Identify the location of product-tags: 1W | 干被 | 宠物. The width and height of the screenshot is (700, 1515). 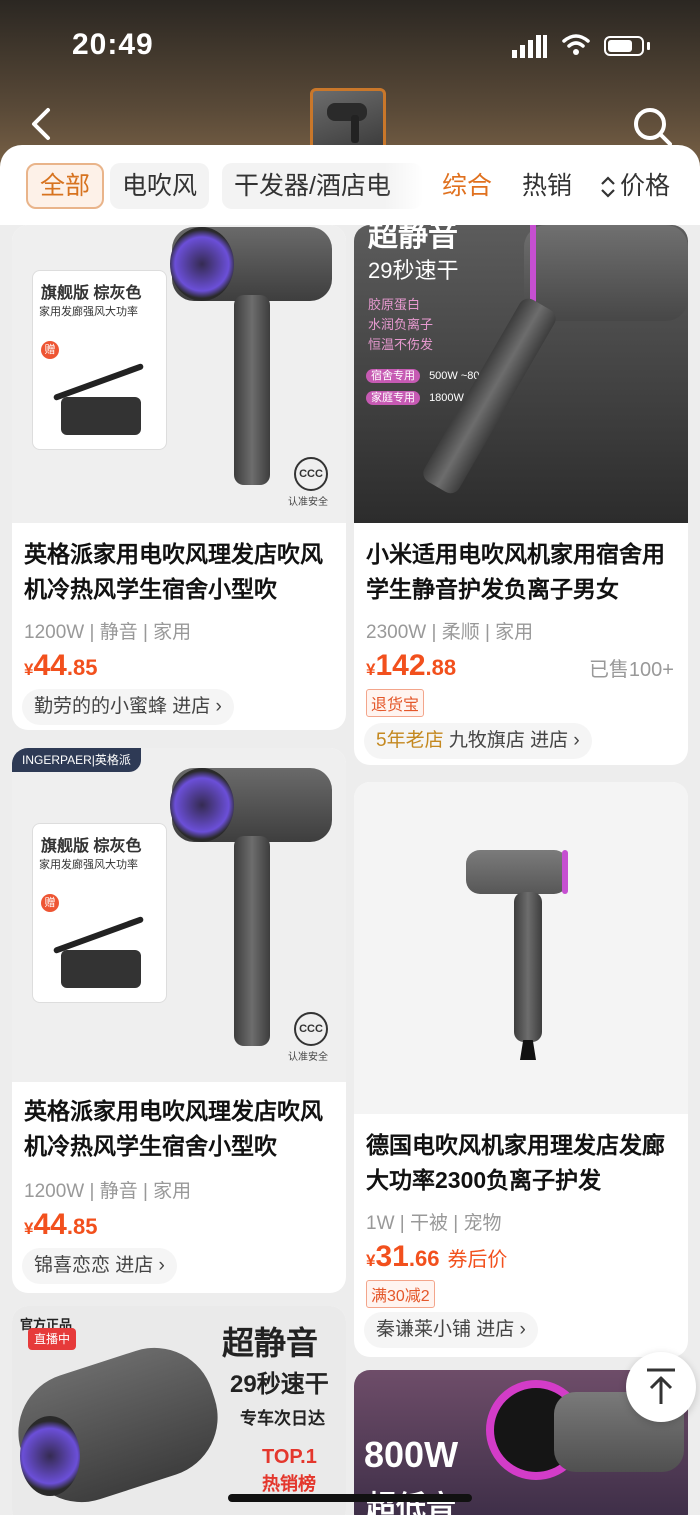
(434, 1223).